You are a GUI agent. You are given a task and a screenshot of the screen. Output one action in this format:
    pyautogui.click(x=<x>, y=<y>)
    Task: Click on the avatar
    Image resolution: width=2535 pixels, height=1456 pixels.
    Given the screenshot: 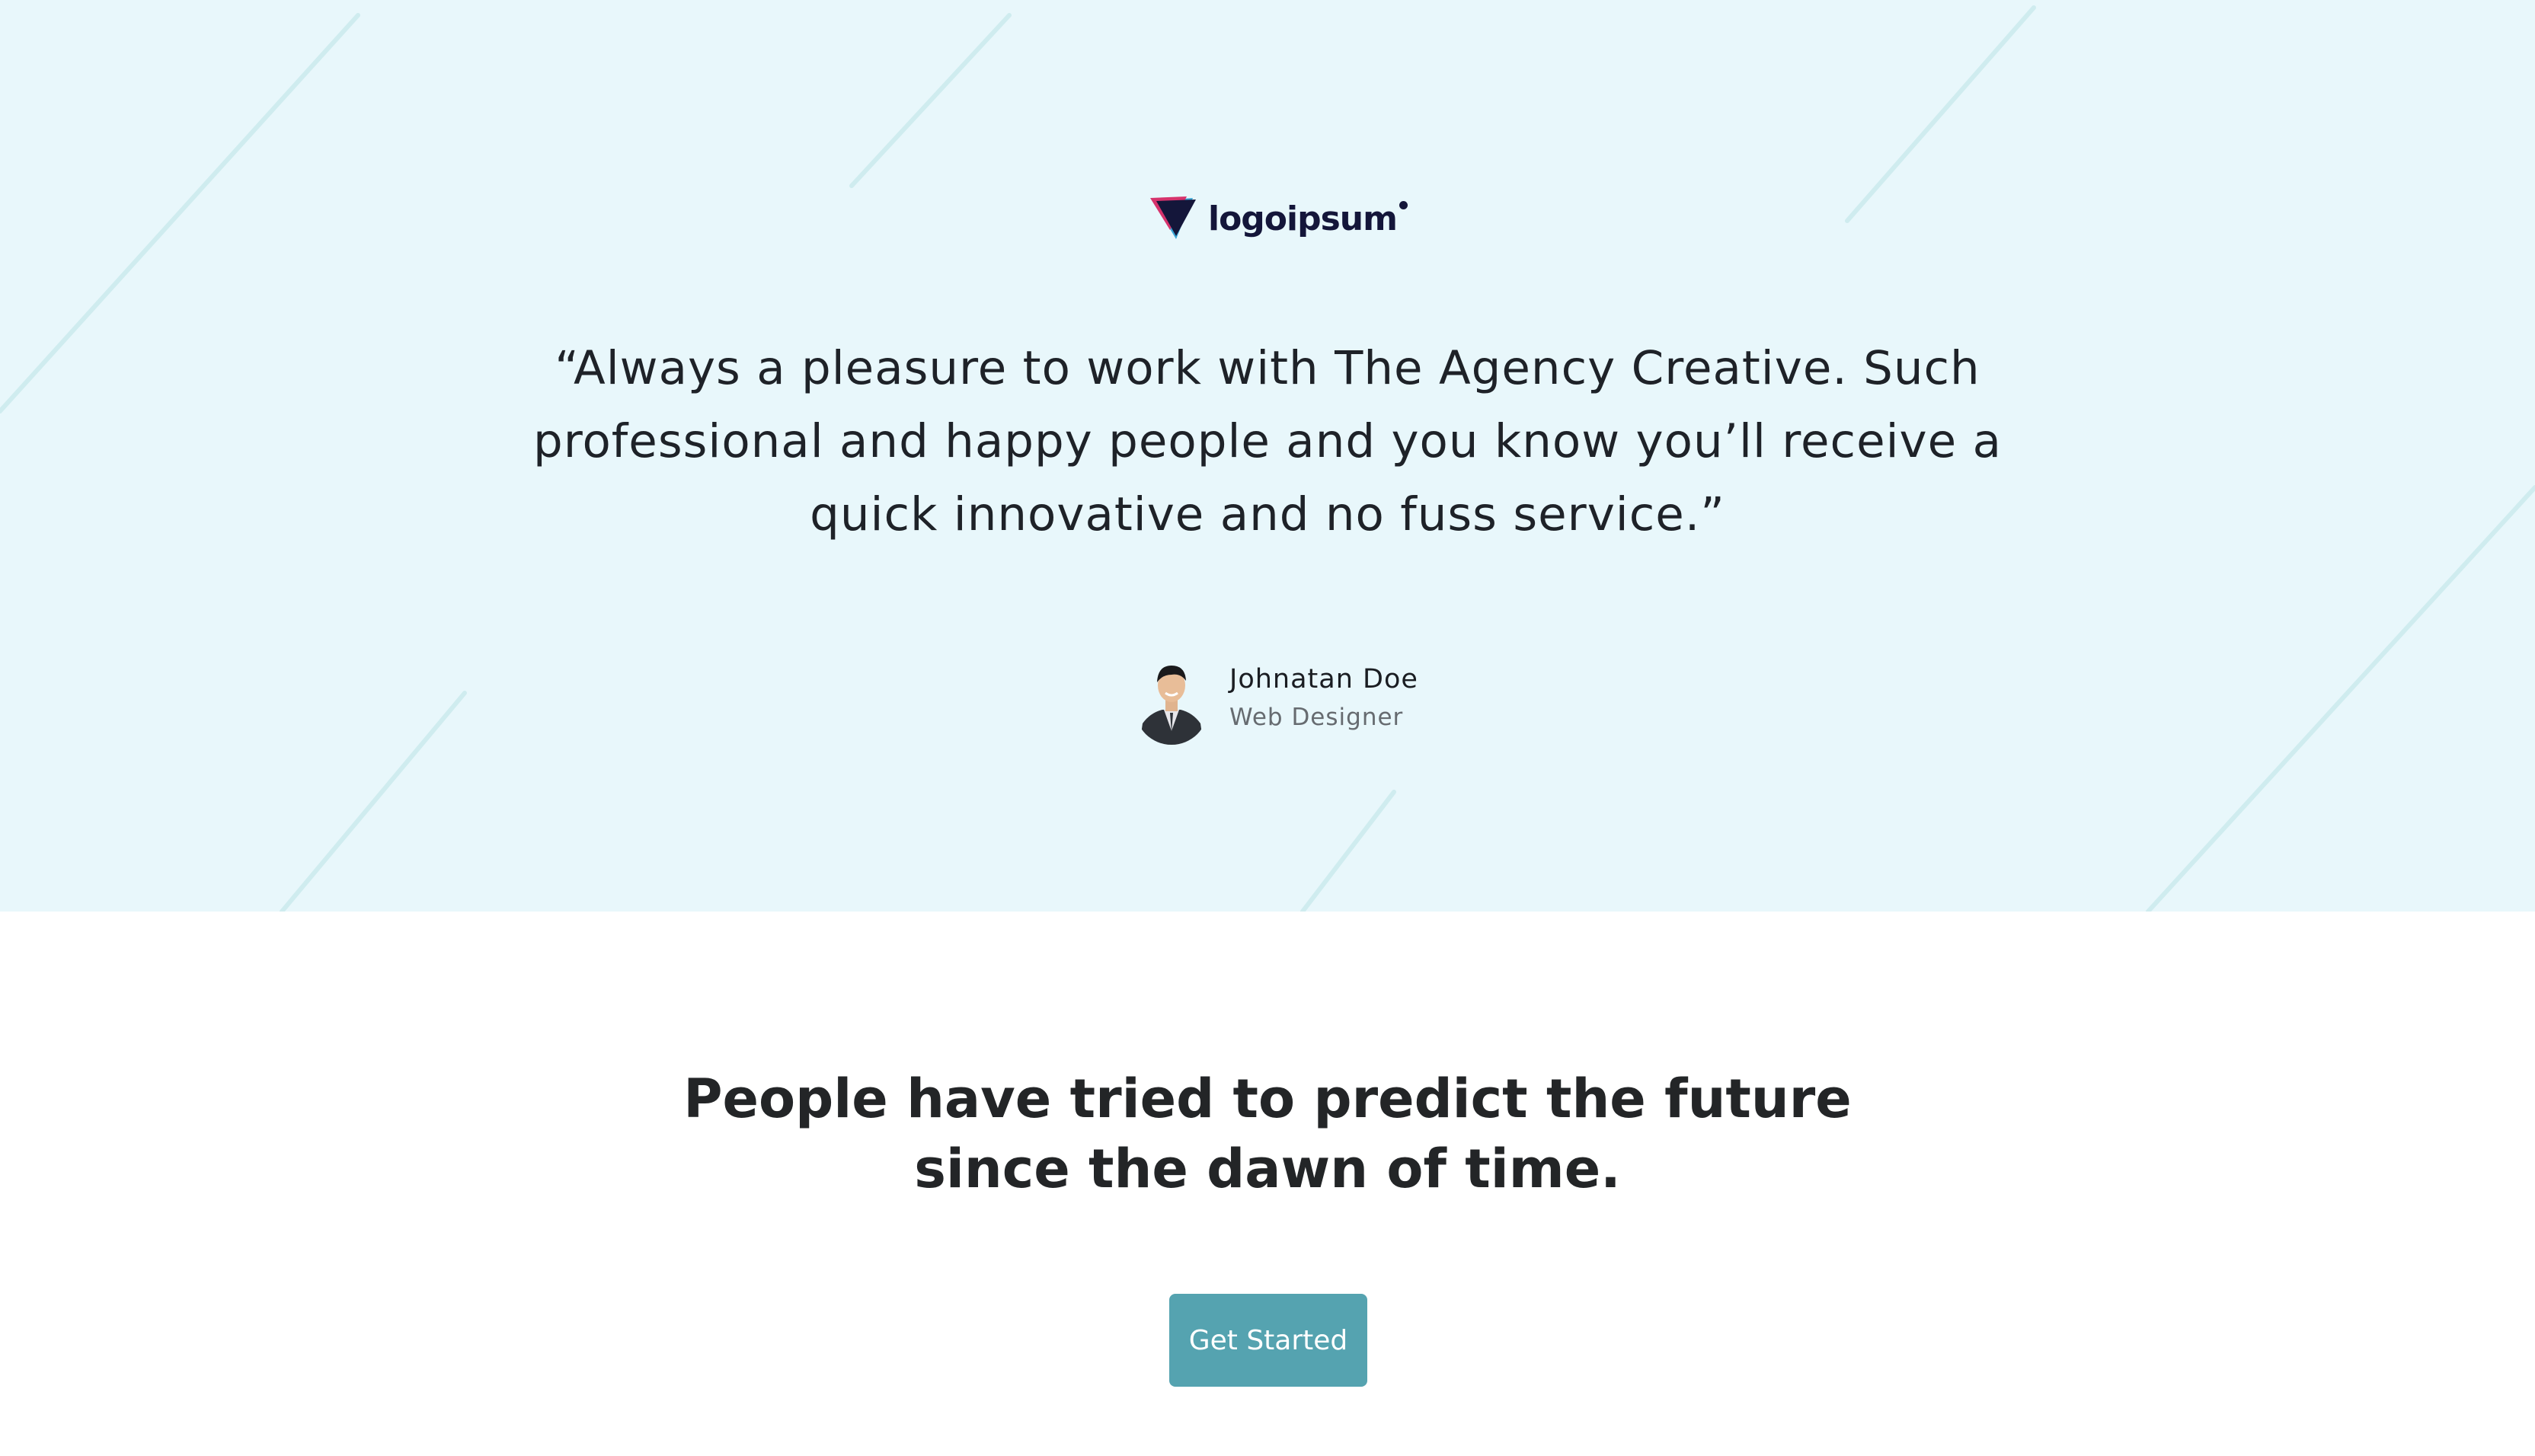 What is the action you would take?
    pyautogui.click(x=1171, y=698)
    